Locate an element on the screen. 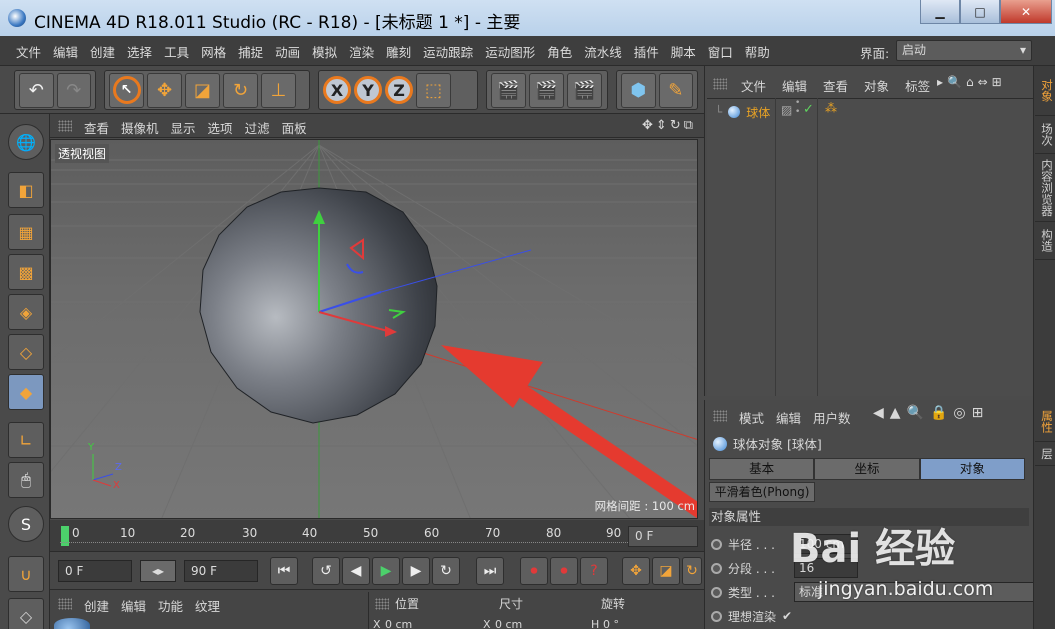  end-frame-field: 90 F is located at coordinates (221, 571).